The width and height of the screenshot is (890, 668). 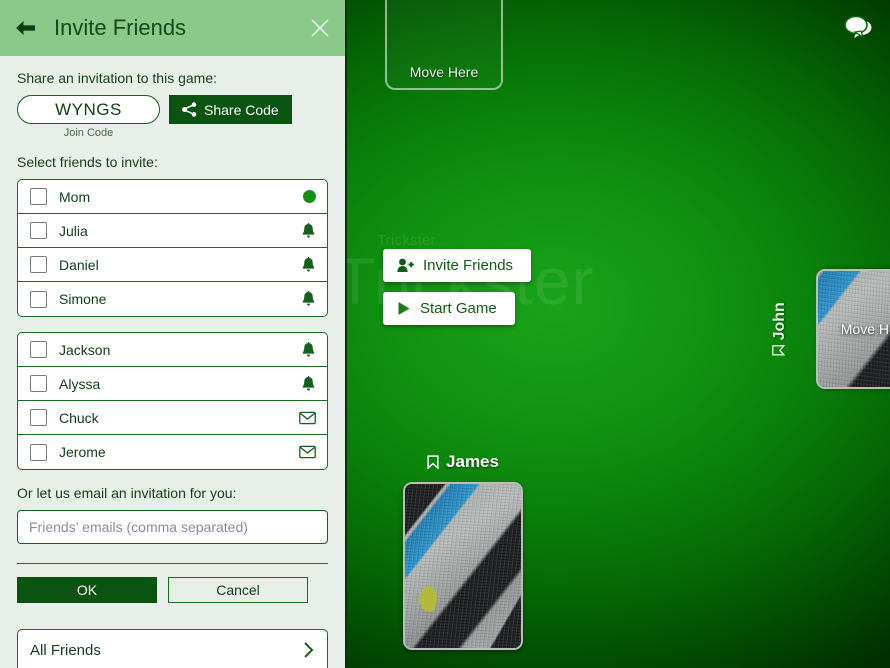 What do you see at coordinates (309, 650) in the screenshot?
I see `chevron-right-icon` at bounding box center [309, 650].